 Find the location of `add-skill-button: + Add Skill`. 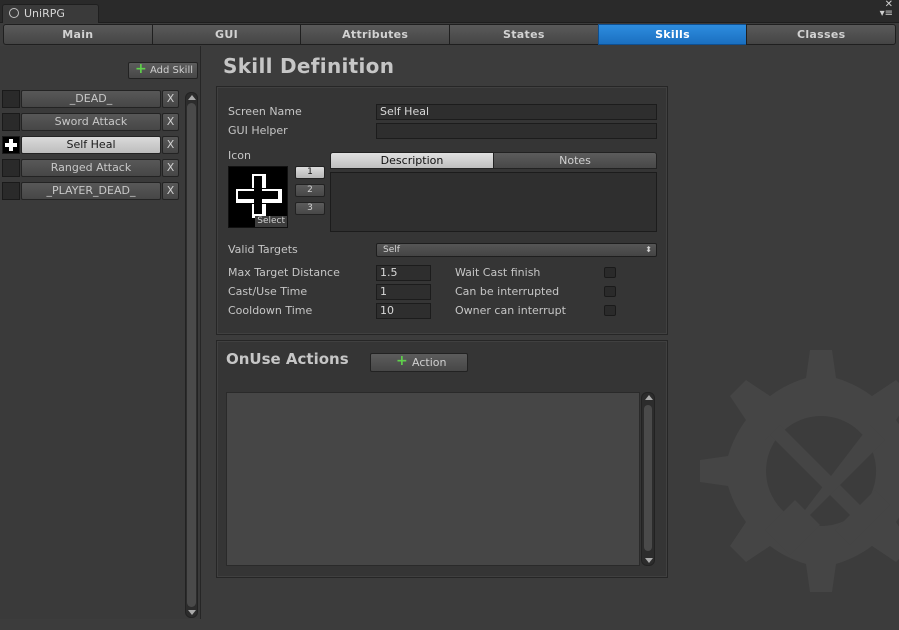

add-skill-button: + Add Skill is located at coordinates (163, 70).